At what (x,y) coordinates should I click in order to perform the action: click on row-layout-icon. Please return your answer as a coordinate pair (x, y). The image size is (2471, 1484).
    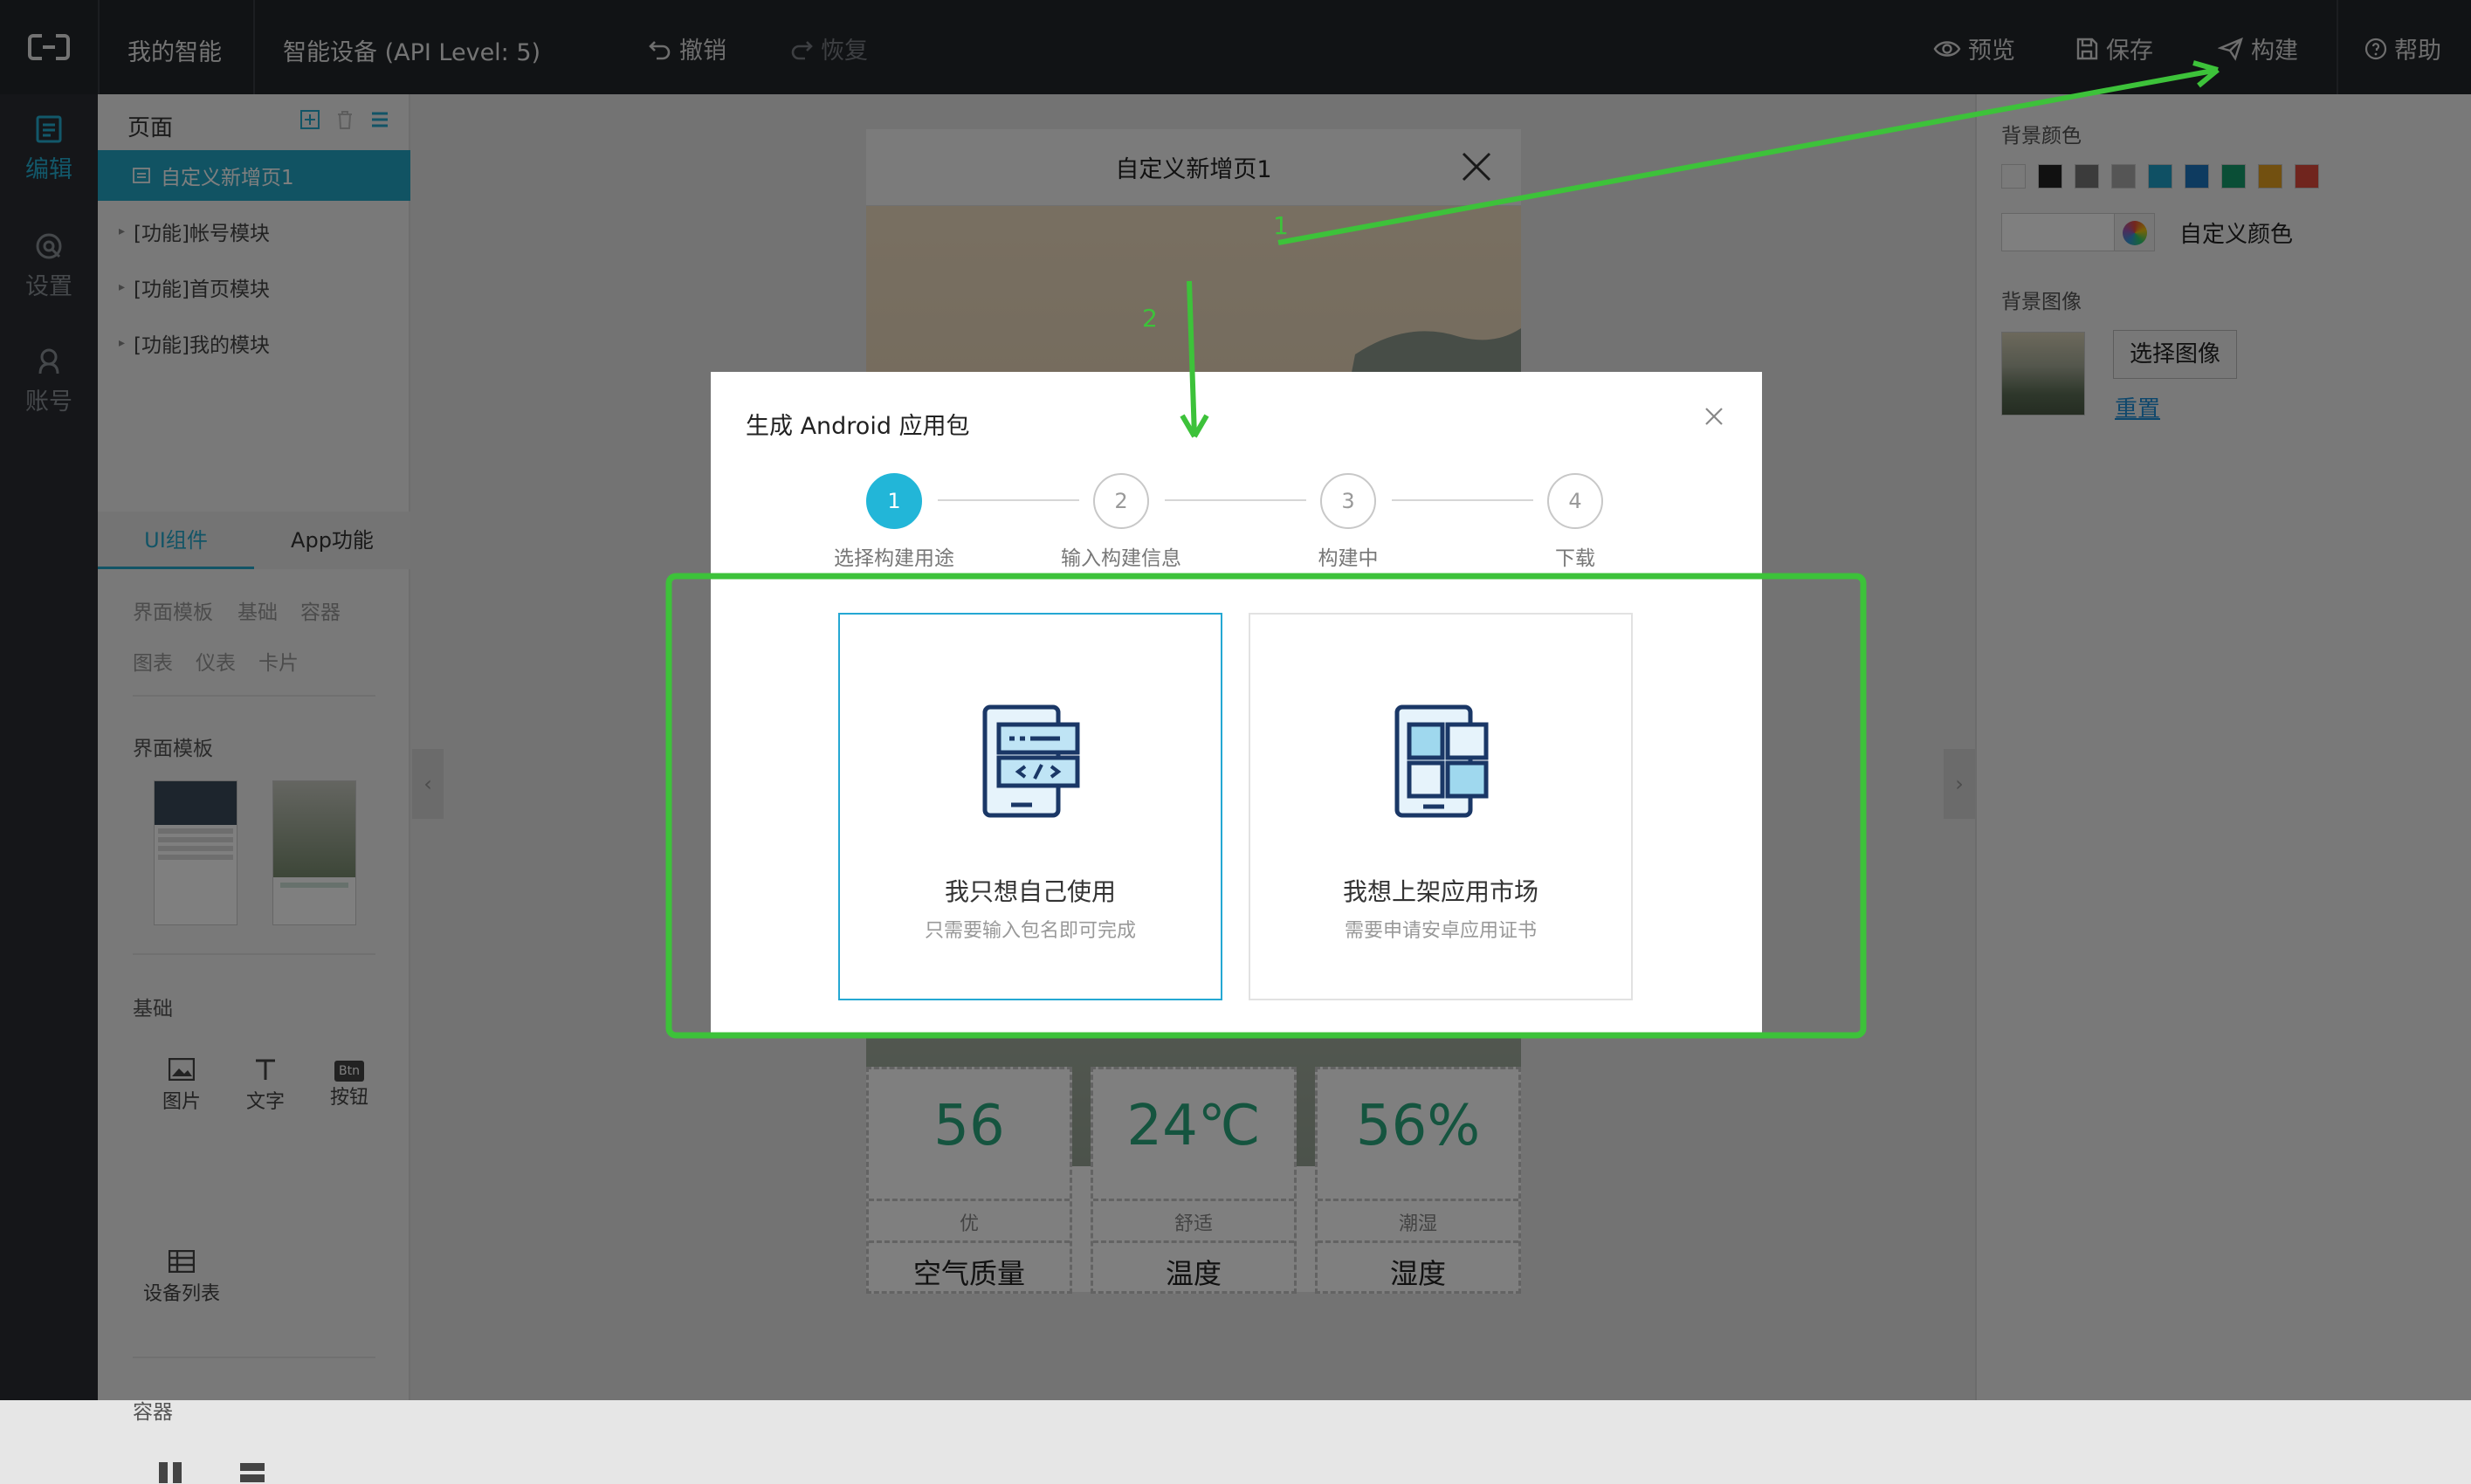
    Looking at the image, I should click on (252, 1472).